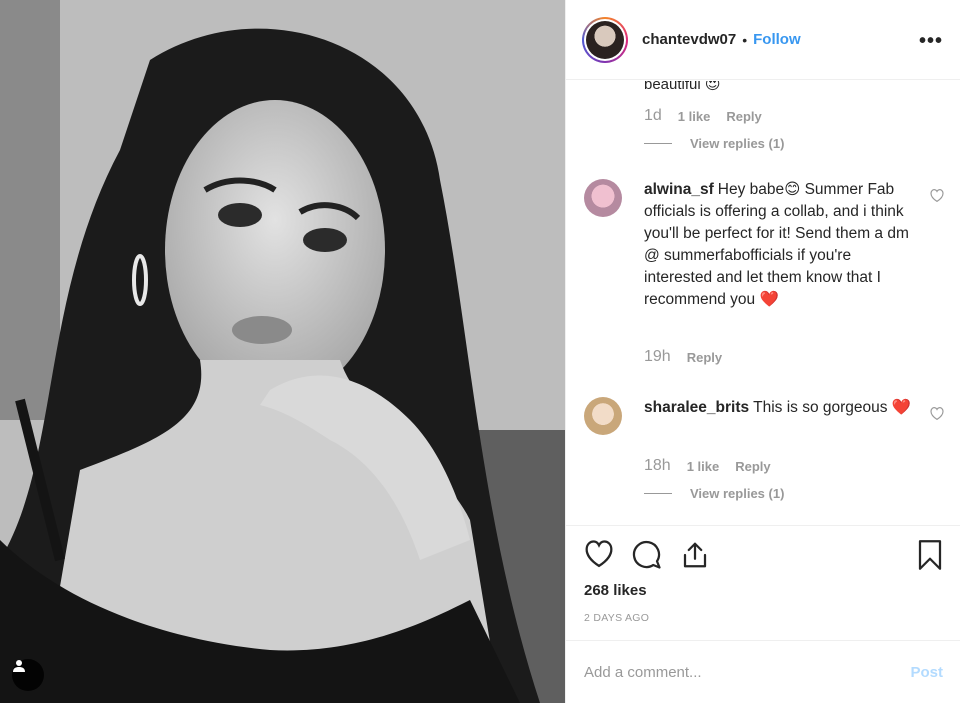 The image size is (960, 703). Describe the element at coordinates (615, 590) in the screenshot. I see `likes-count: 268 likes` at that location.